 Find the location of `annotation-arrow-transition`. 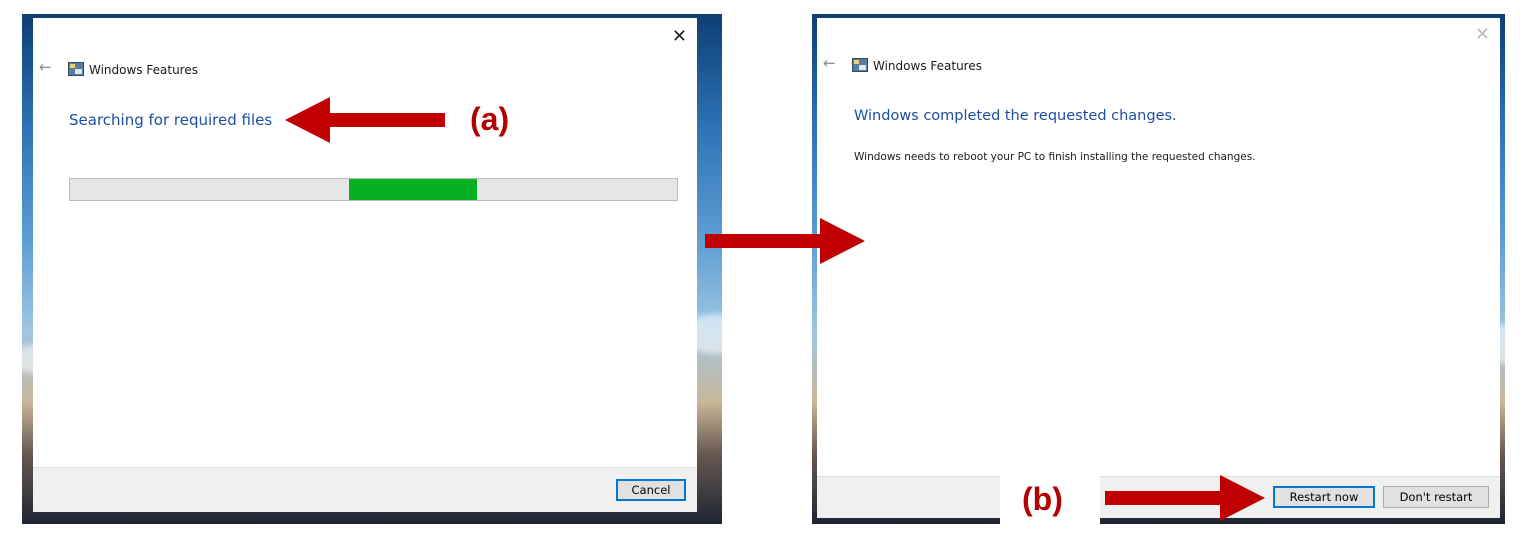

annotation-arrow-transition is located at coordinates (785, 241).